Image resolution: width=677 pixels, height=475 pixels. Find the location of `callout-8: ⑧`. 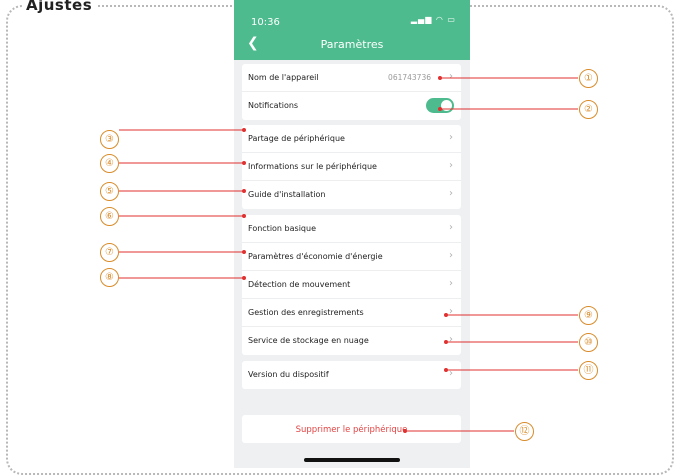

callout-8: ⑧ is located at coordinates (109, 277).